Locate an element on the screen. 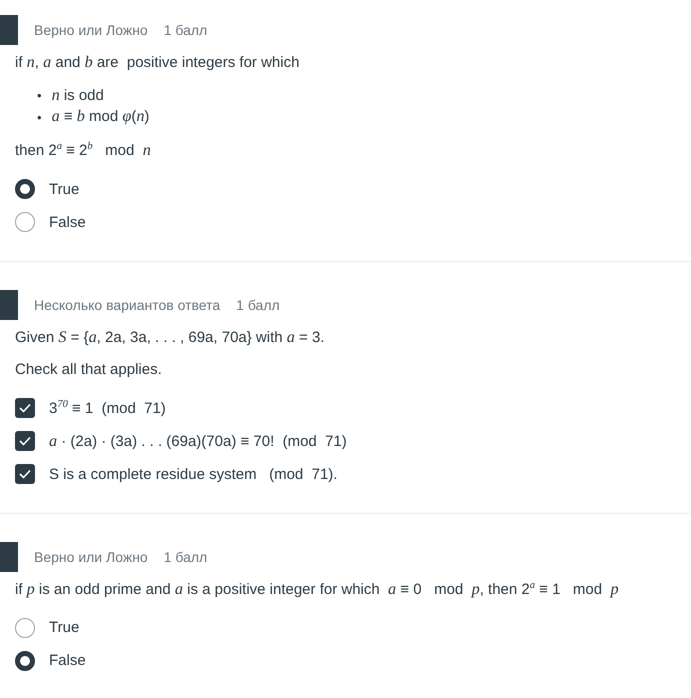  question-text: if n, a and b are positive integers for which is located at coordinates (157, 62).